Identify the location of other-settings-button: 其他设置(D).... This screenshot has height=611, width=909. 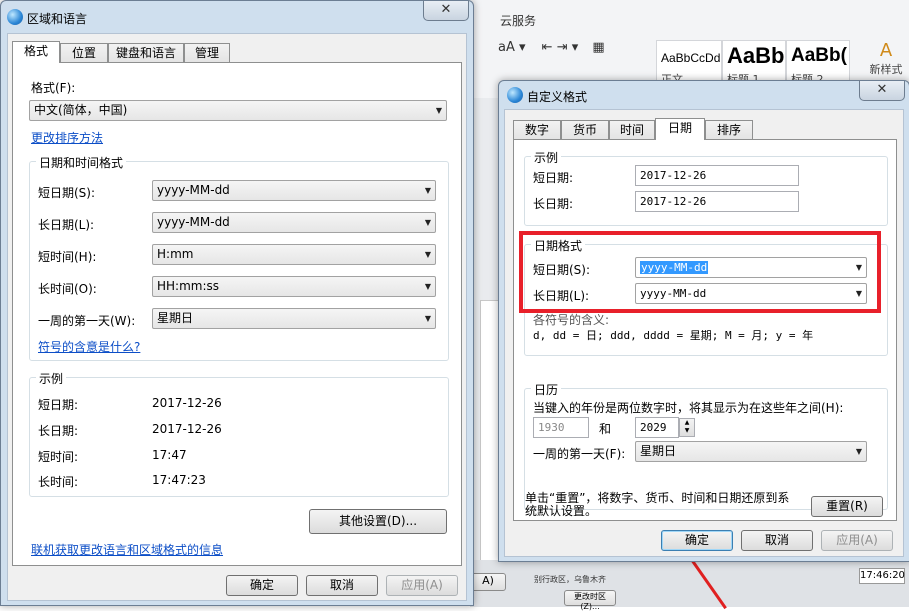
(378, 521).